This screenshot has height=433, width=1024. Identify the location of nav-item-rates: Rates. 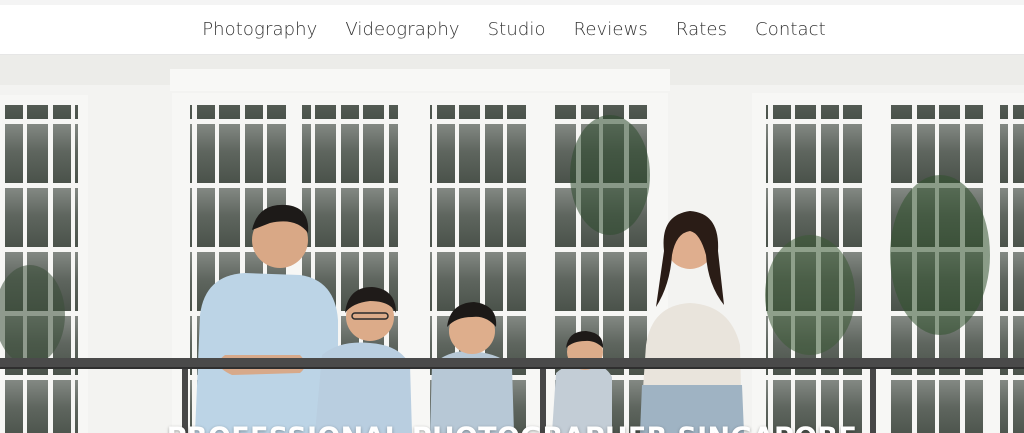
(701, 29).